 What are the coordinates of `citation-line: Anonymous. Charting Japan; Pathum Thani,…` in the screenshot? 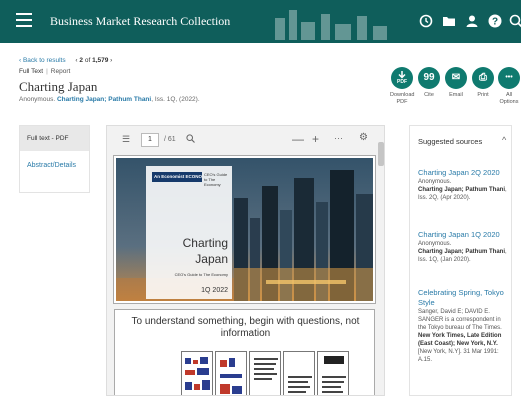 It's located at (109, 99).